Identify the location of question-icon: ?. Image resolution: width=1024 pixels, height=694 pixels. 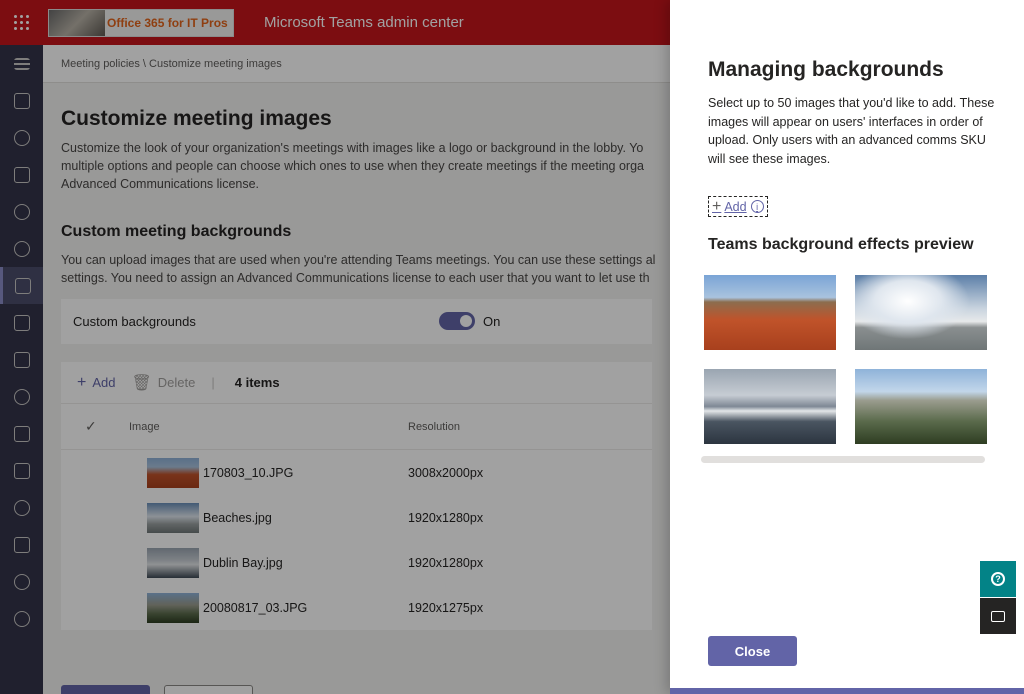
(998, 579).